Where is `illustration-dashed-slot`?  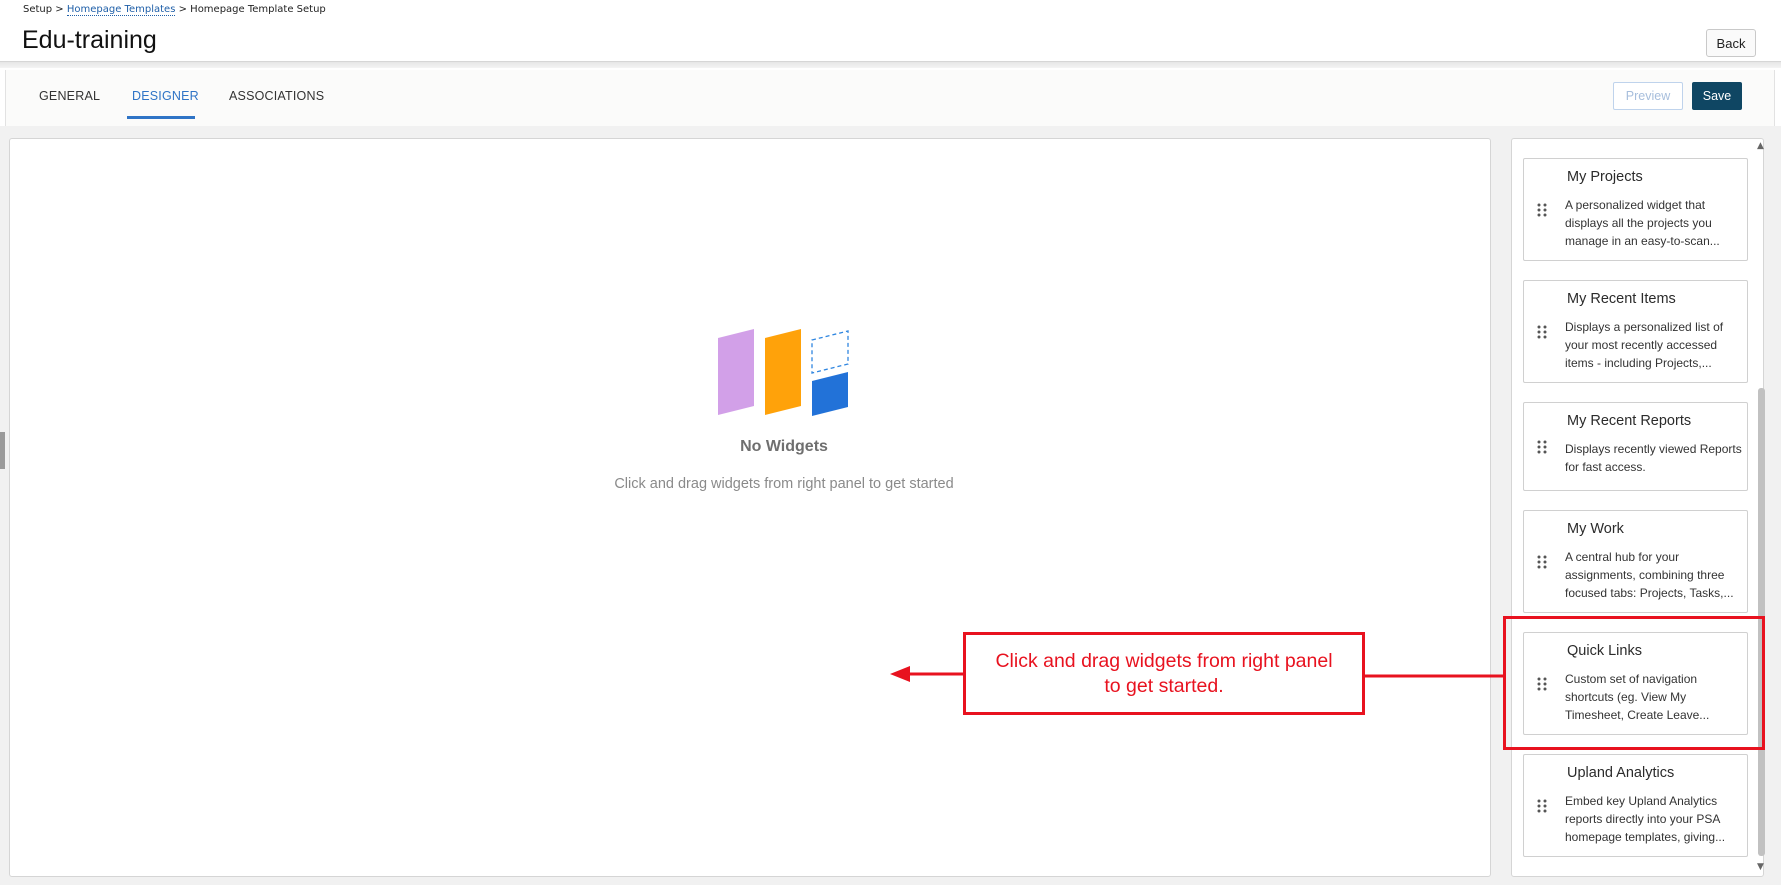
illustration-dashed-slot is located at coordinates (830, 352).